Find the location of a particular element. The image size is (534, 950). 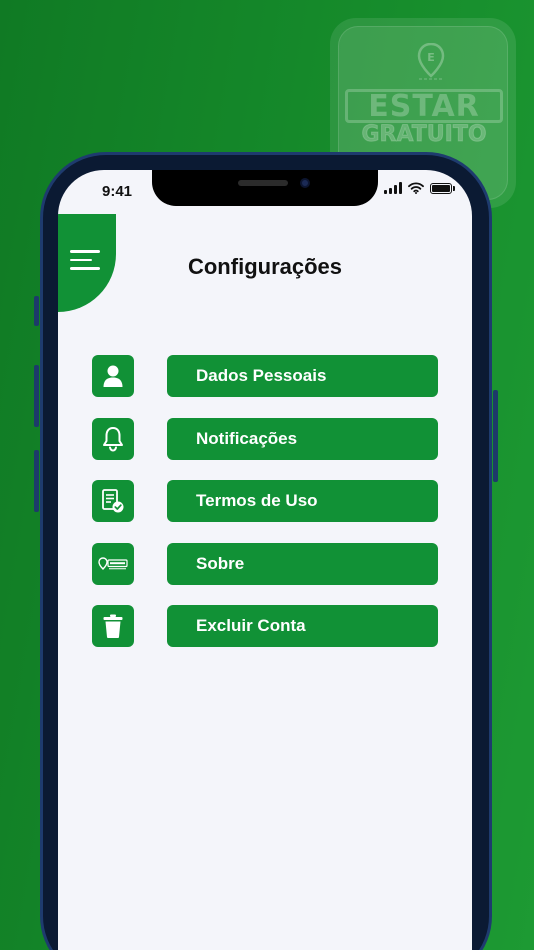

menu-item-excluir-conta: Excluir Conta is located at coordinates (265, 626).